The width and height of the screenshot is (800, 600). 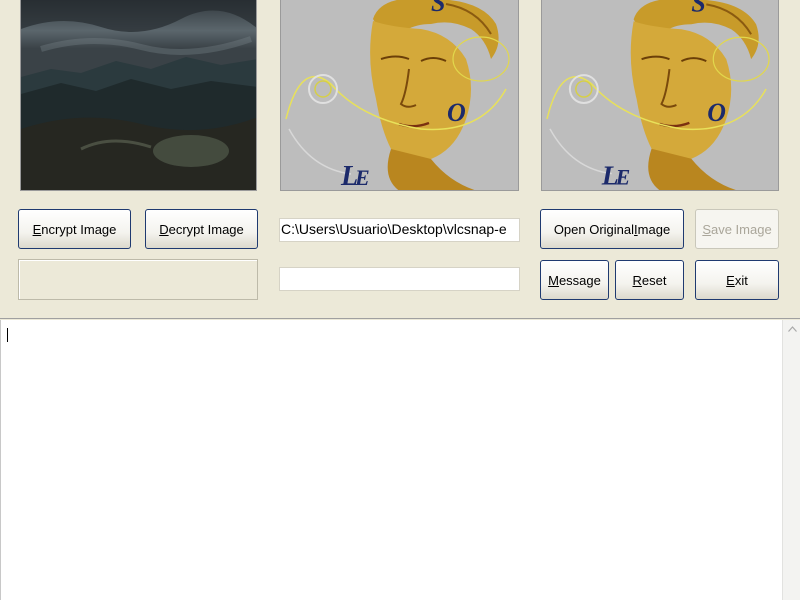 I want to click on scroll-up-button, so click(x=791, y=329).